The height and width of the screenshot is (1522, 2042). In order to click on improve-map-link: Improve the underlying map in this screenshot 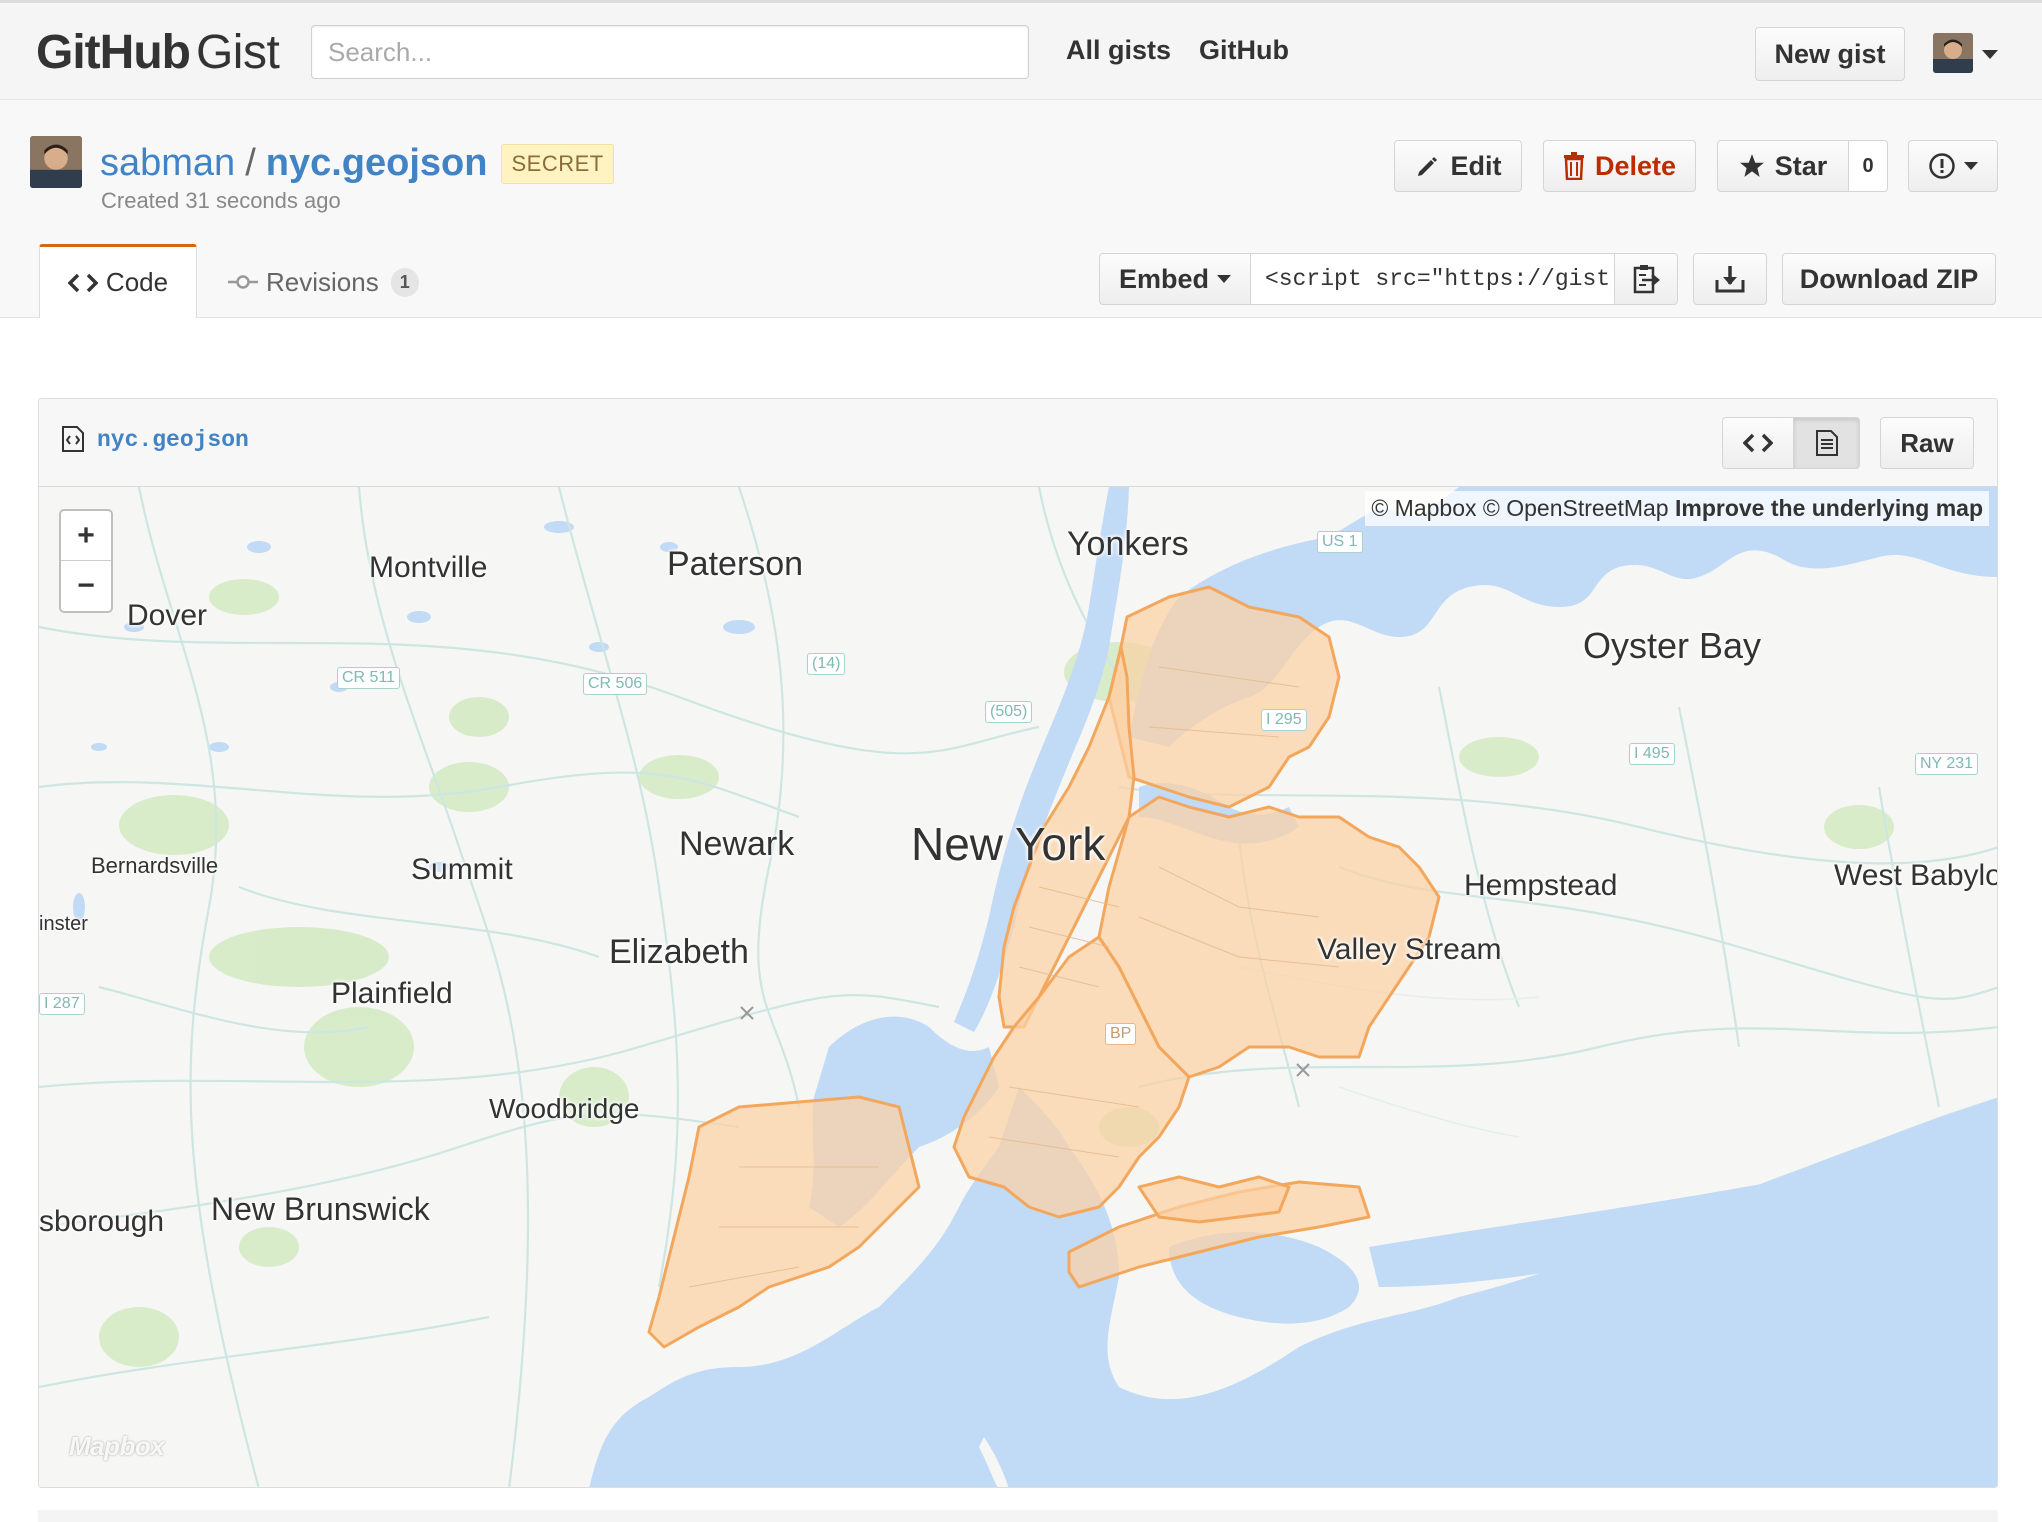, I will do `click(1829, 508)`.